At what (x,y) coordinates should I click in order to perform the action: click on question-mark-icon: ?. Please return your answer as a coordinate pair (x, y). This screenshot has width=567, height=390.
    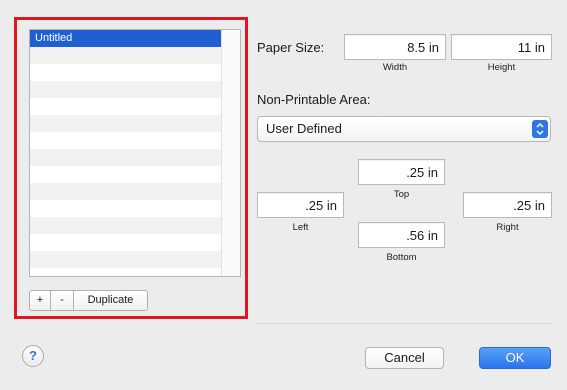
    Looking at the image, I should click on (33, 355).